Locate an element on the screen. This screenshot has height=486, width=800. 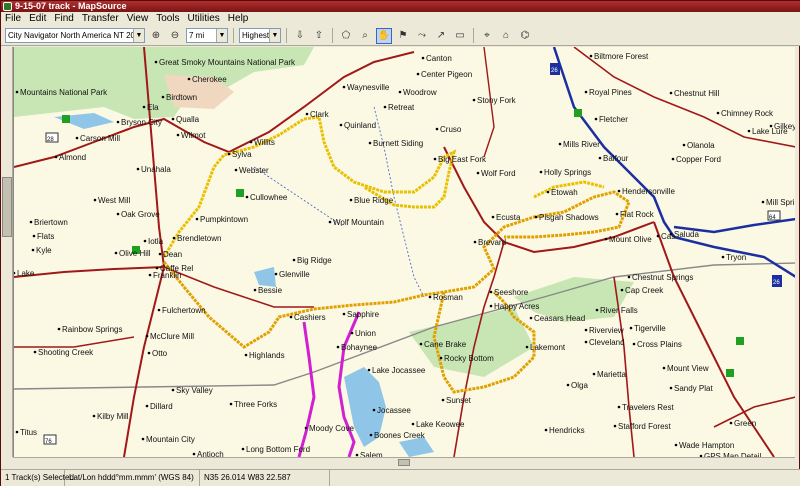
zoom-out-icon: ⊖ is located at coordinates (175, 36).